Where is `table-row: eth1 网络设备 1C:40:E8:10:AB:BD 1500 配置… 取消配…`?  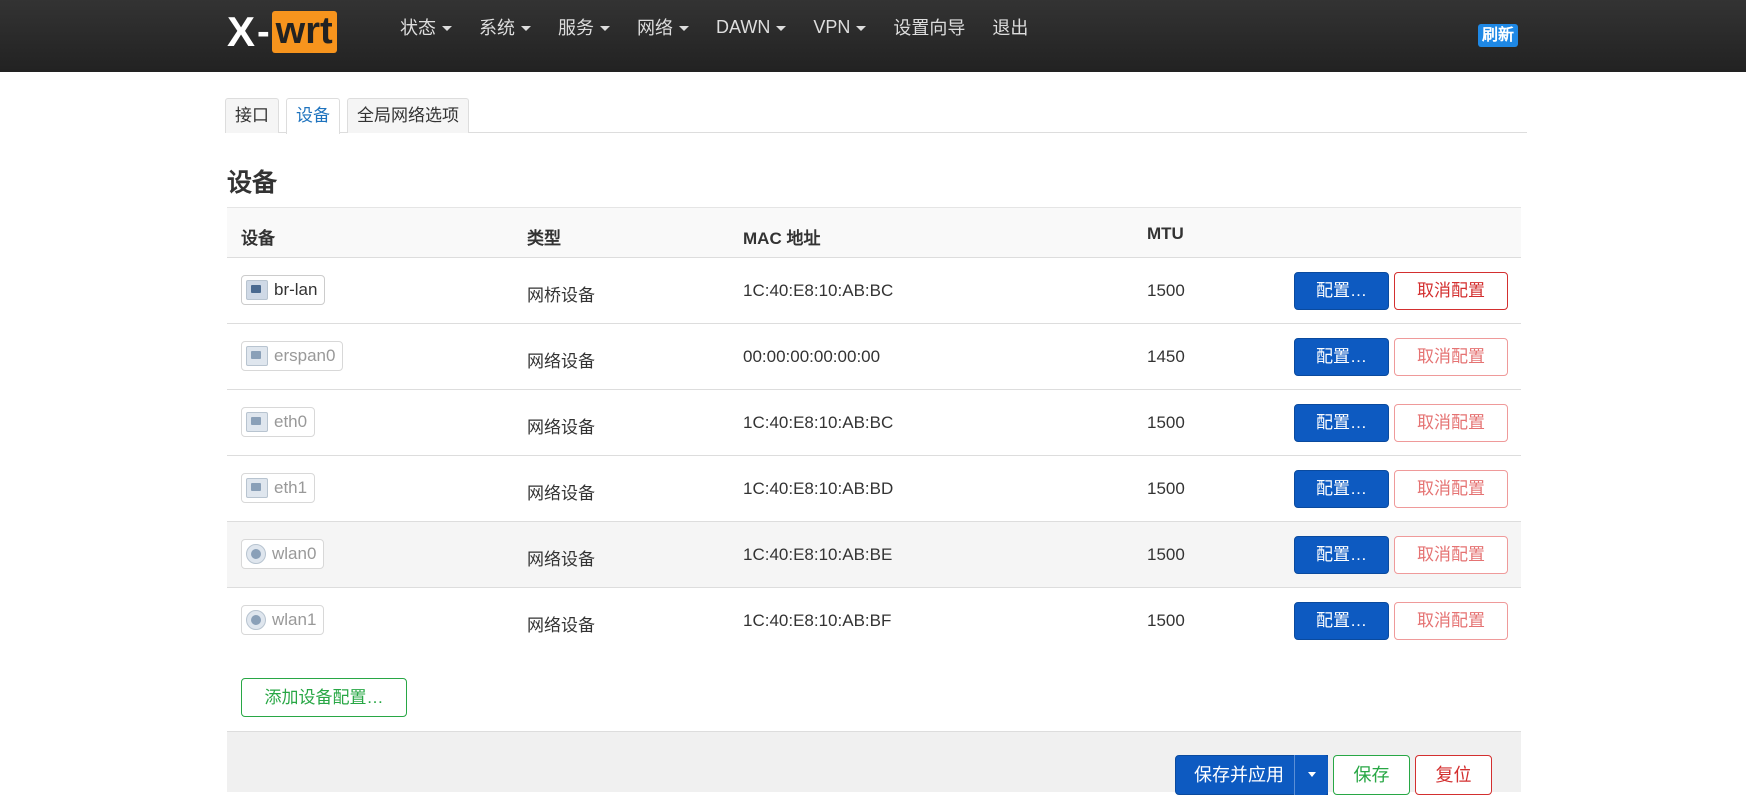
table-row: eth1 网络设备 1C:40:E8:10:AB:BD 1500 配置… 取消配… is located at coordinates (874, 489).